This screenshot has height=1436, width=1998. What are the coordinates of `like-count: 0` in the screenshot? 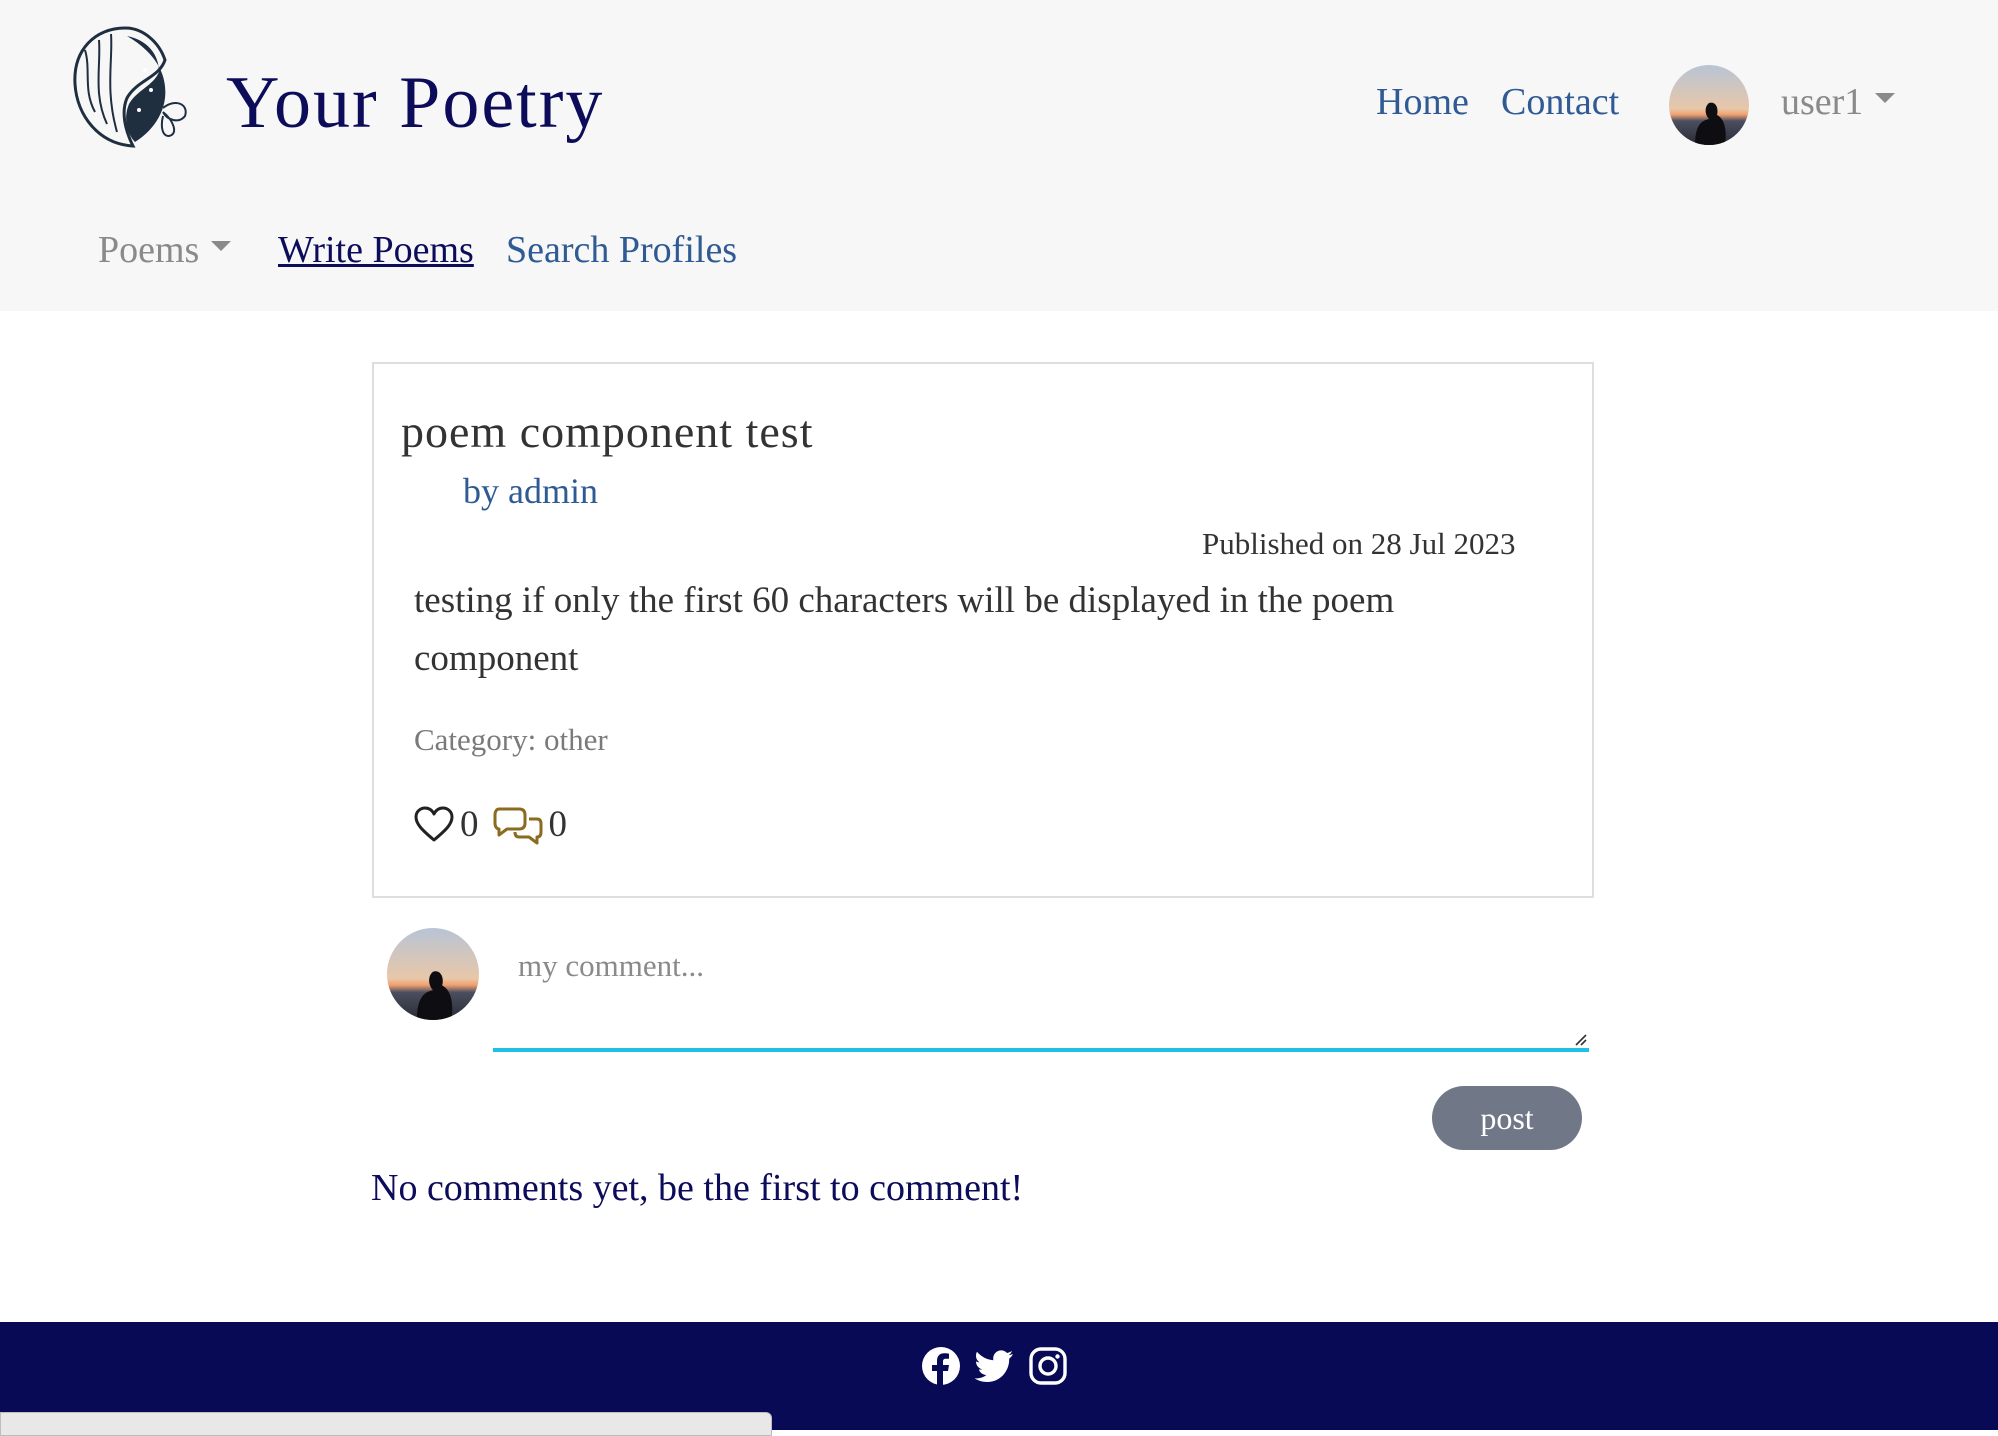 It's located at (469, 824).